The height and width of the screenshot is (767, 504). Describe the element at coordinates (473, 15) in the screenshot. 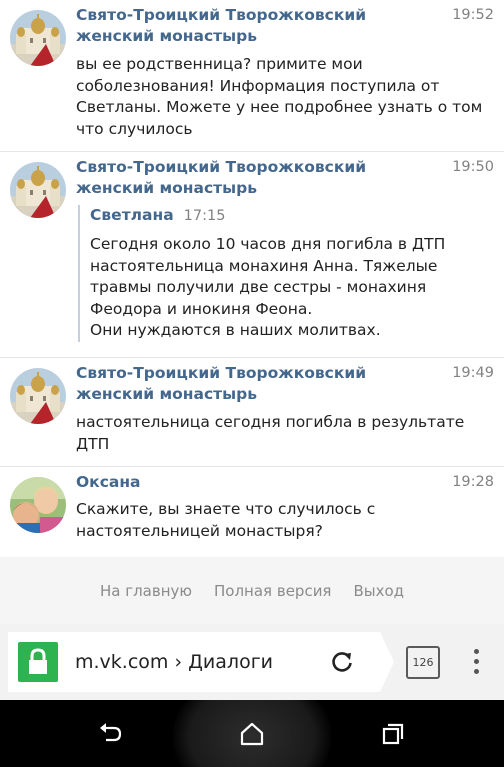

I see `message-time: 19:52` at that location.